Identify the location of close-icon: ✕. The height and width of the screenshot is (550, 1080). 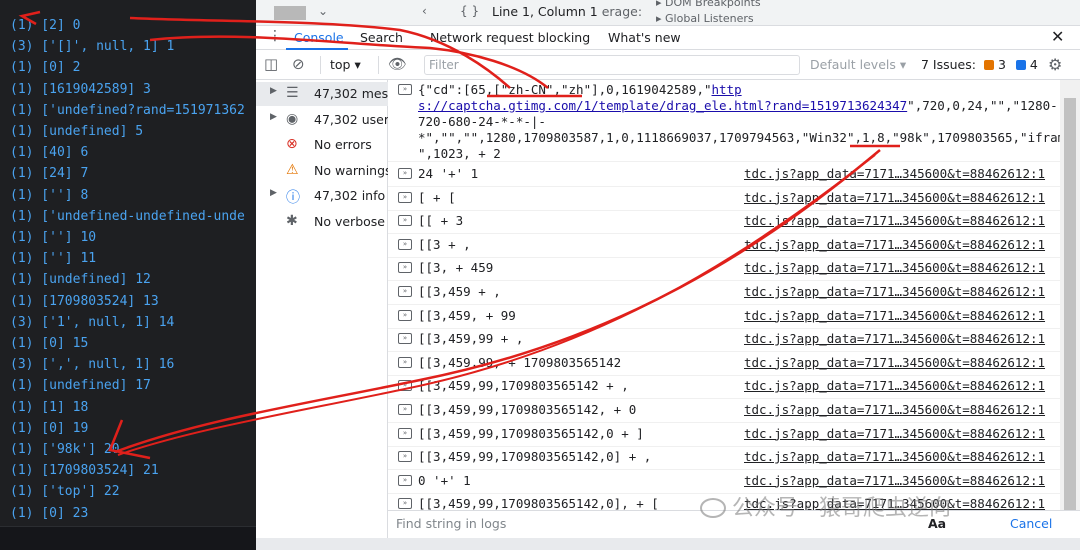
(1057, 36).